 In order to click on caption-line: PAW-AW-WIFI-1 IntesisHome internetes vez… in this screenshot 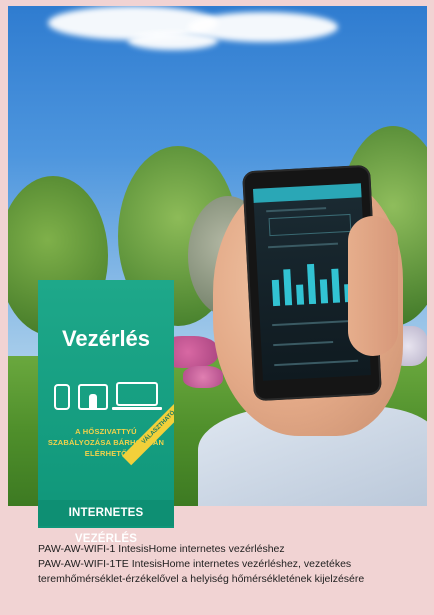, I will do `click(161, 549)`.